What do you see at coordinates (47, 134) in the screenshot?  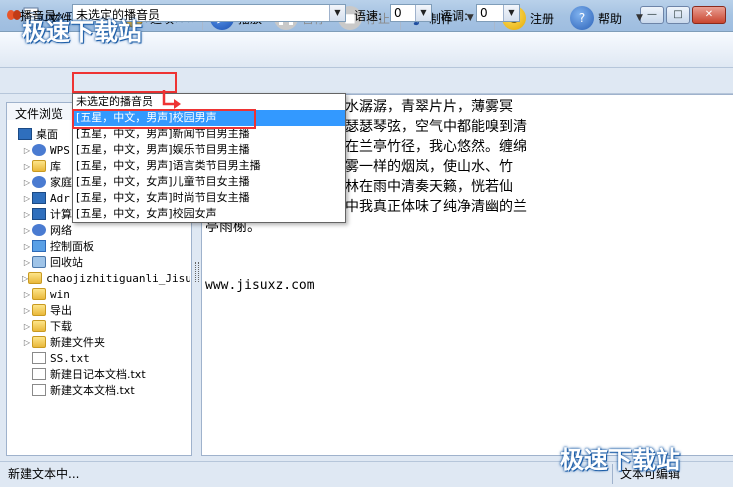 I see `tree-item-label: 桌面` at bounding box center [47, 134].